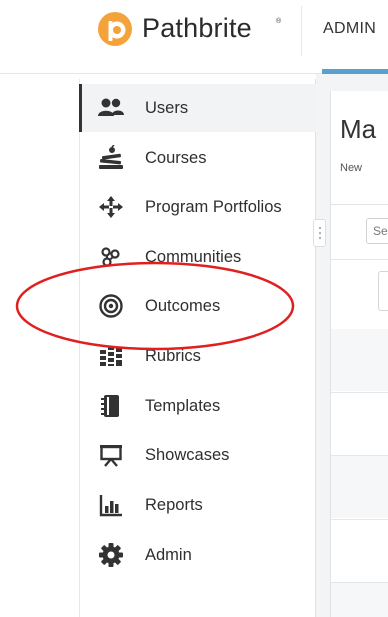 The image size is (388, 617). Describe the element at coordinates (193, 257) in the screenshot. I see `sidebar-item-label: Communities` at that location.